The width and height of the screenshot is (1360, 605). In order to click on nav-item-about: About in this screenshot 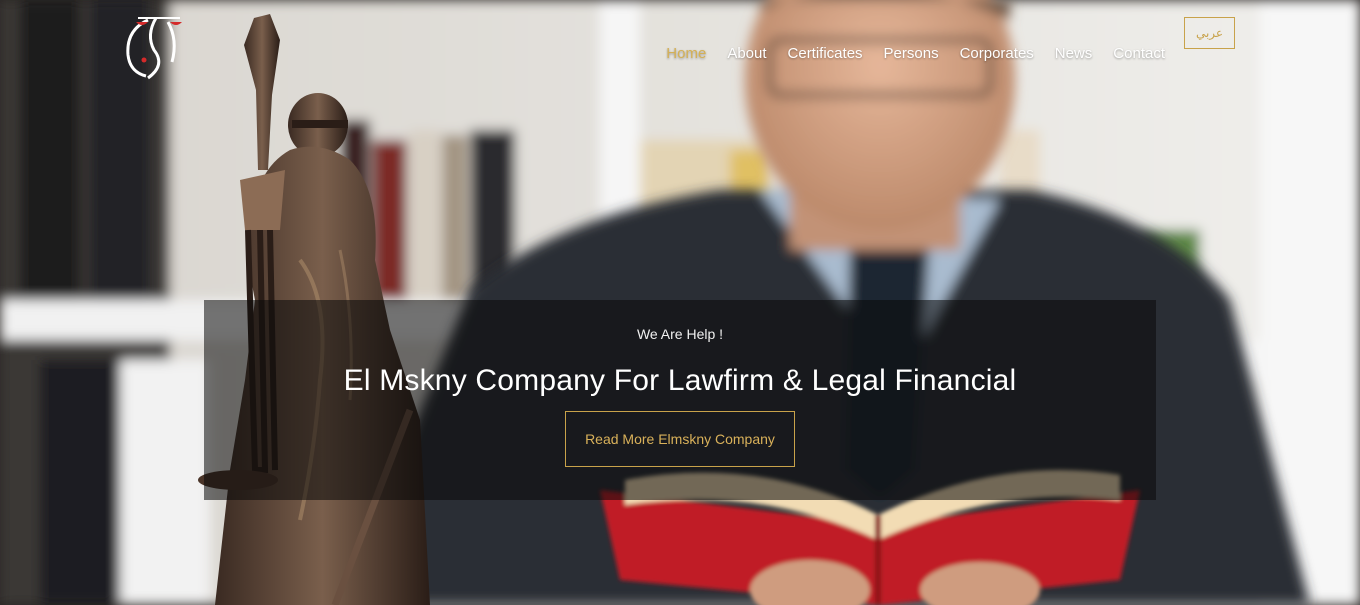, I will do `click(746, 54)`.